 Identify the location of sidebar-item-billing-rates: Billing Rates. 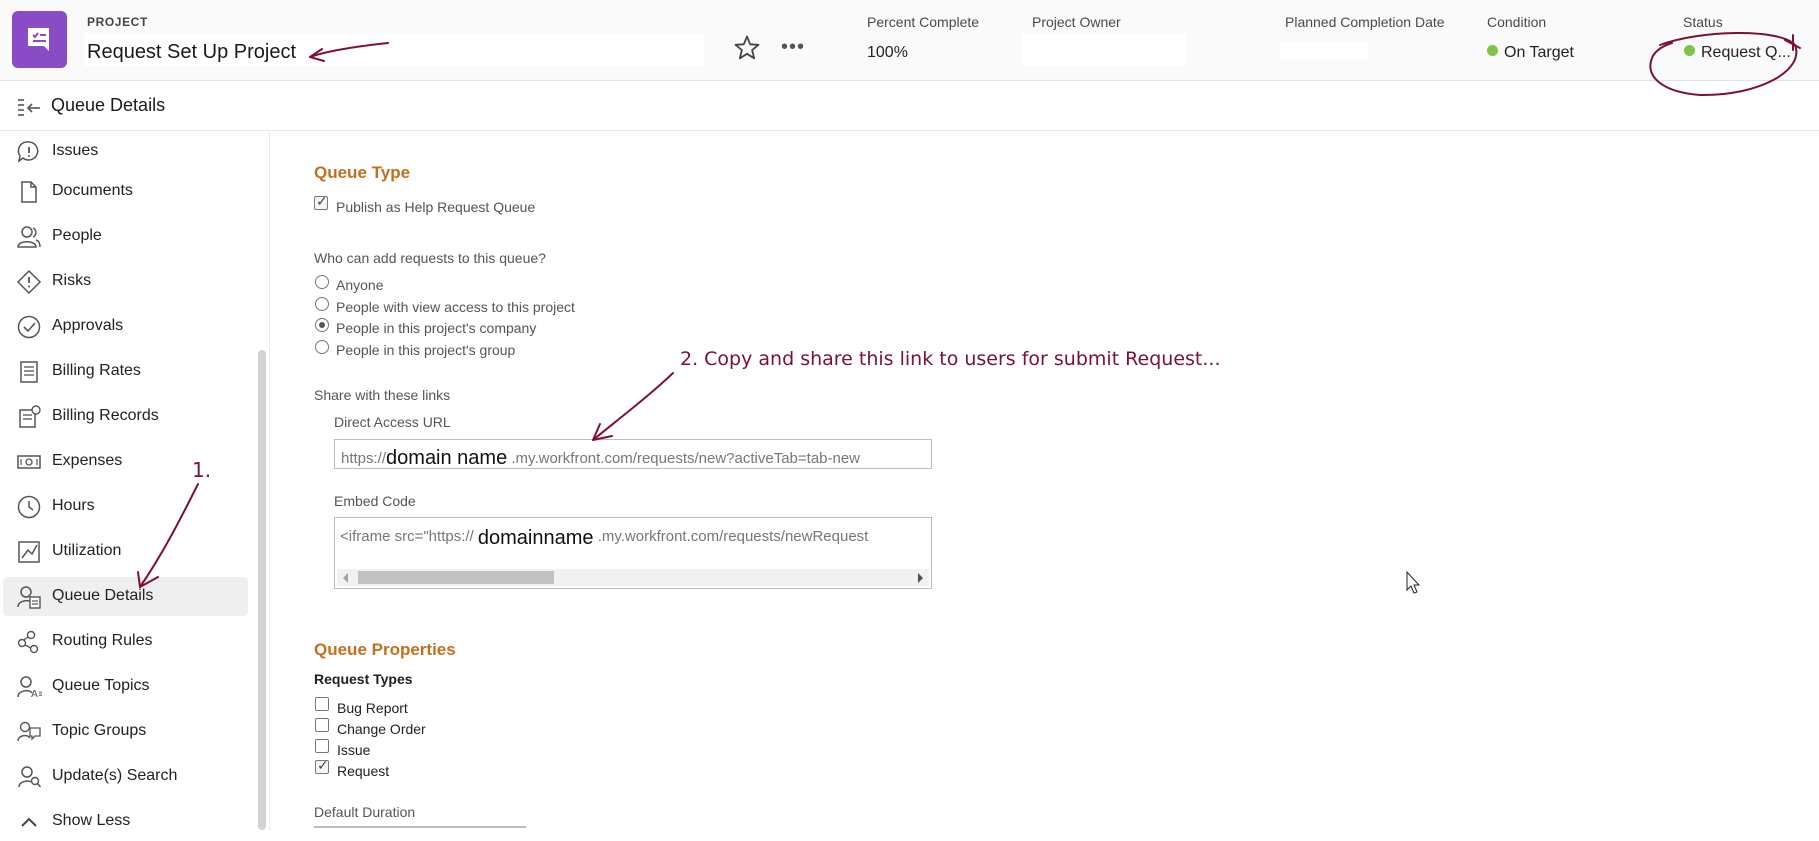
(125, 371).